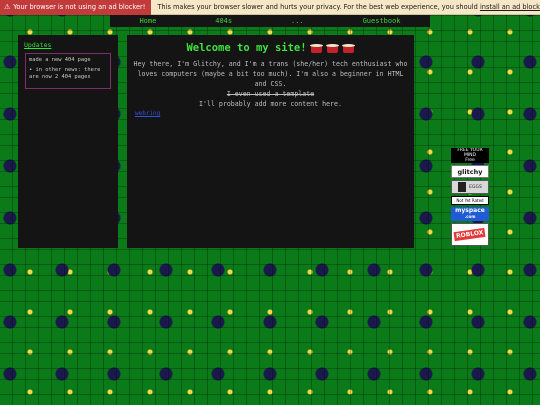 The width and height of the screenshot is (540, 405). Describe the element at coordinates (147, 113) in the screenshot. I see `webring-link: webring` at that location.